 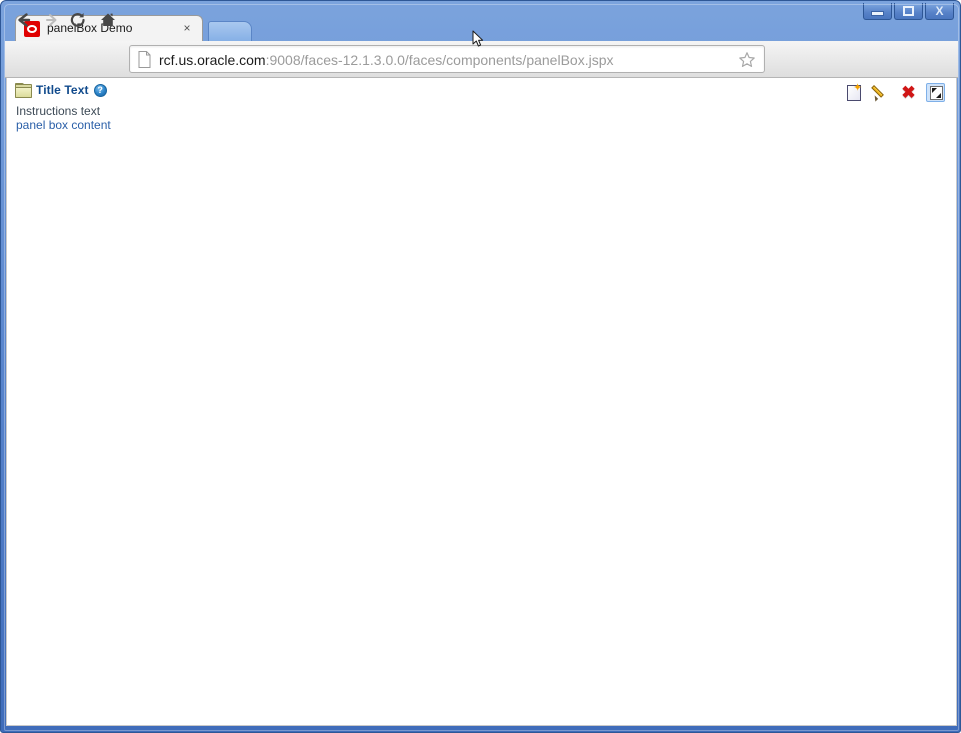 I want to click on new-icon: ✦, so click(x=854, y=92).